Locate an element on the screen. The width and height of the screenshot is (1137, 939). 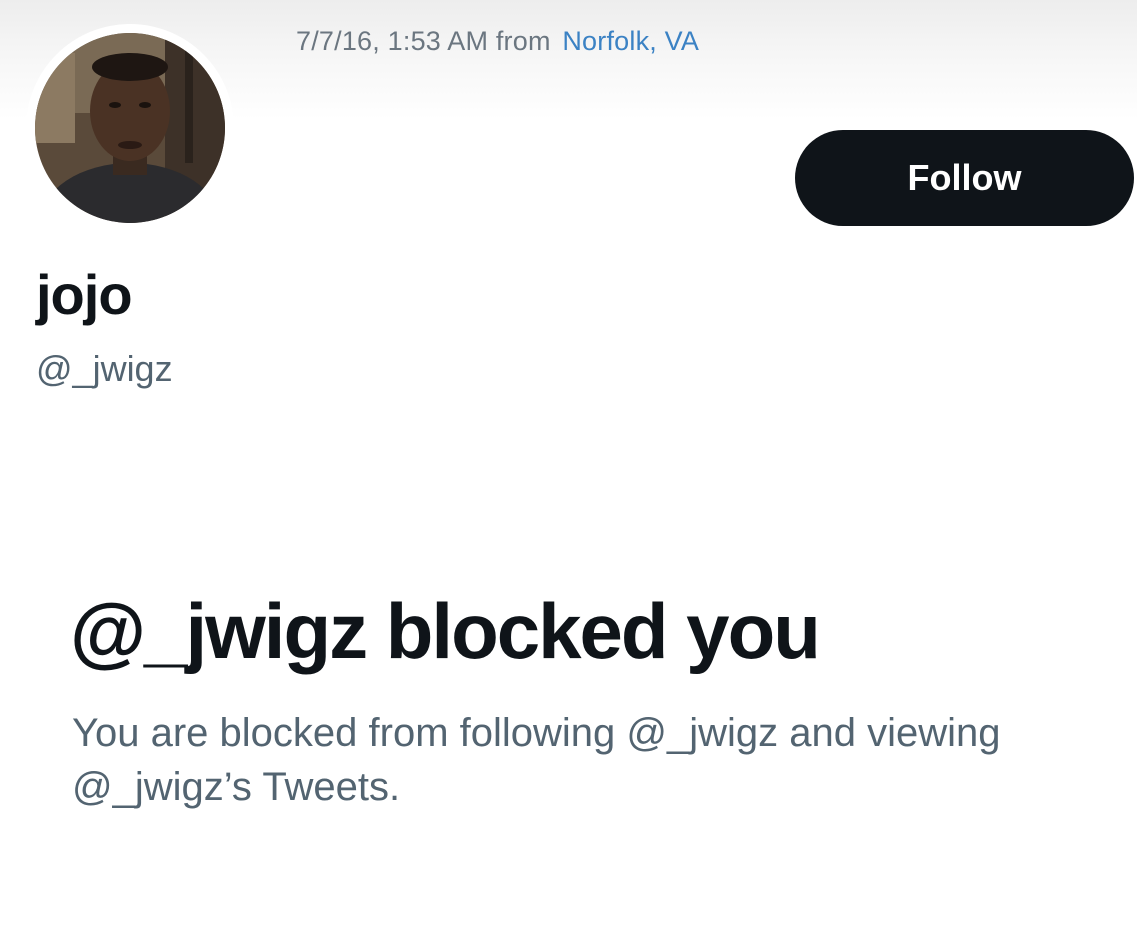
tweet-meta: 7/7/16, 1:53 AM from Norfolk, VA is located at coordinates (497, 41).